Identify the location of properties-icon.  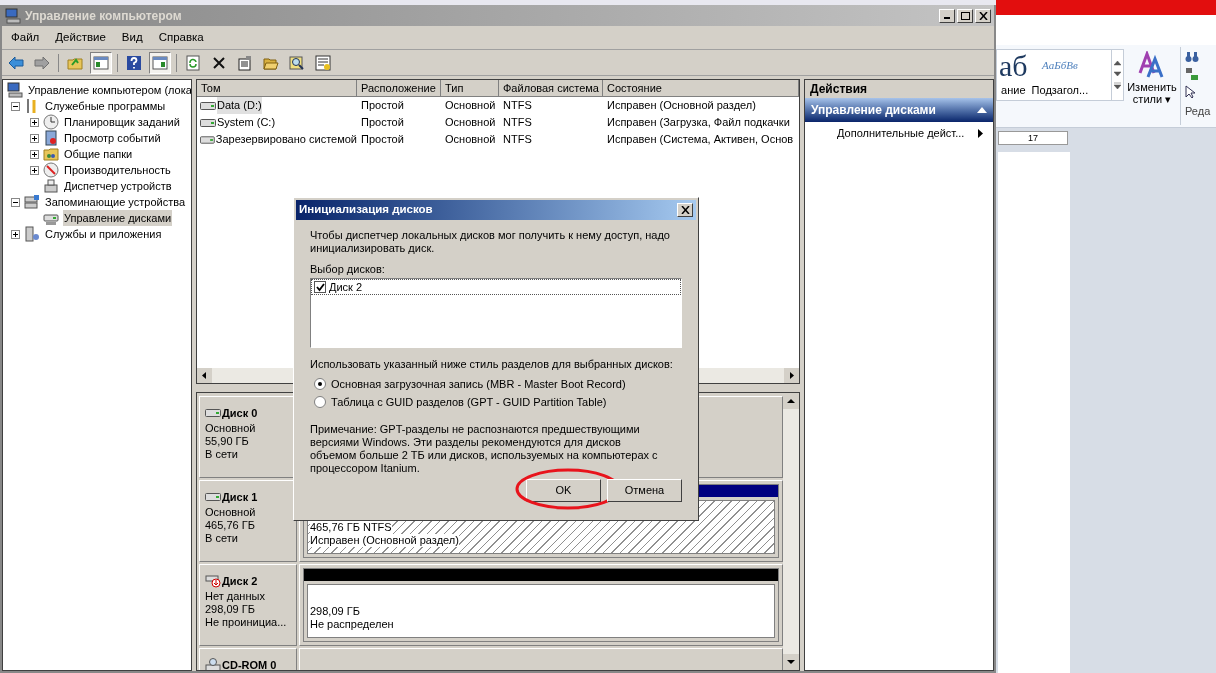
(245, 62).